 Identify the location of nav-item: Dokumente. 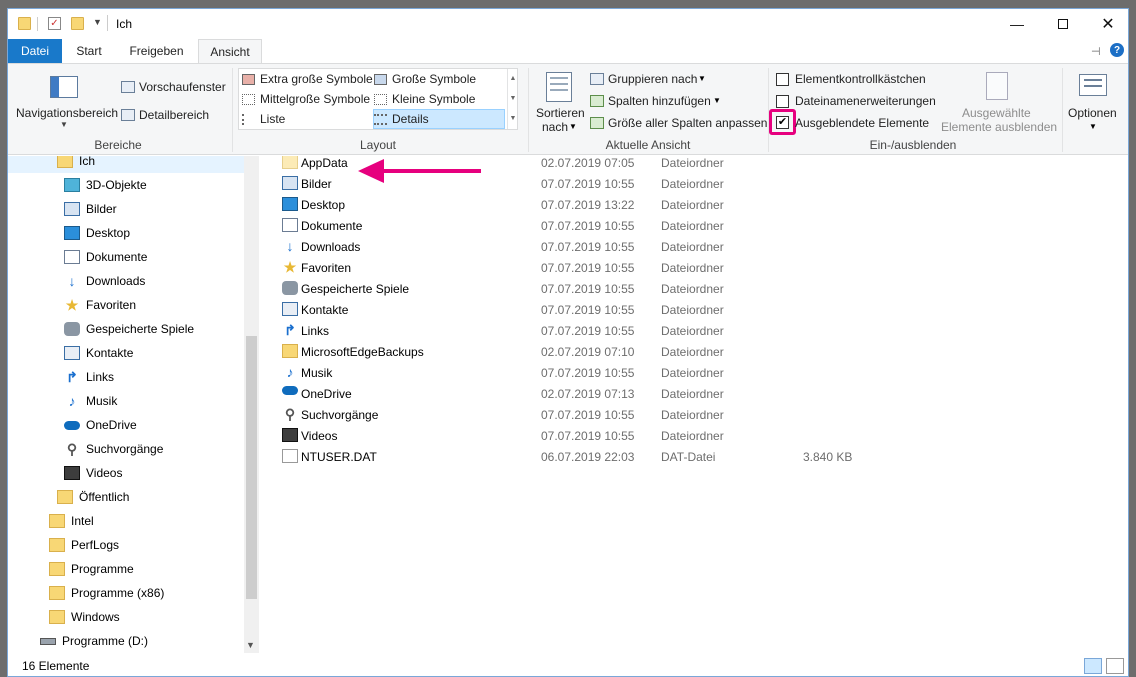
(126, 257).